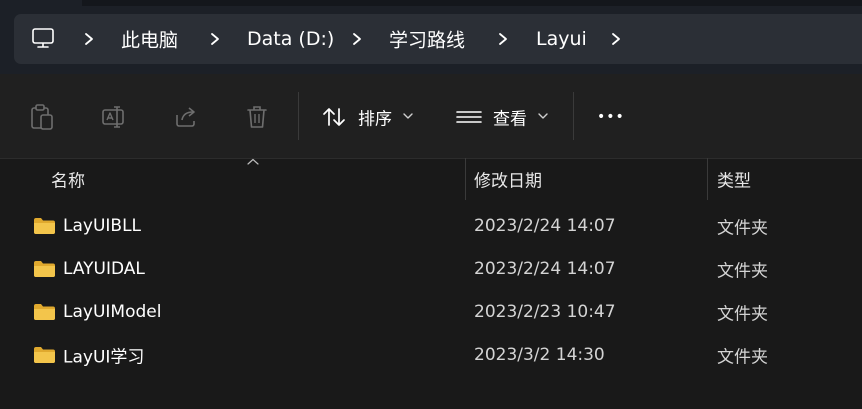 The image size is (862, 409). I want to click on top-strip, so click(472, 3).